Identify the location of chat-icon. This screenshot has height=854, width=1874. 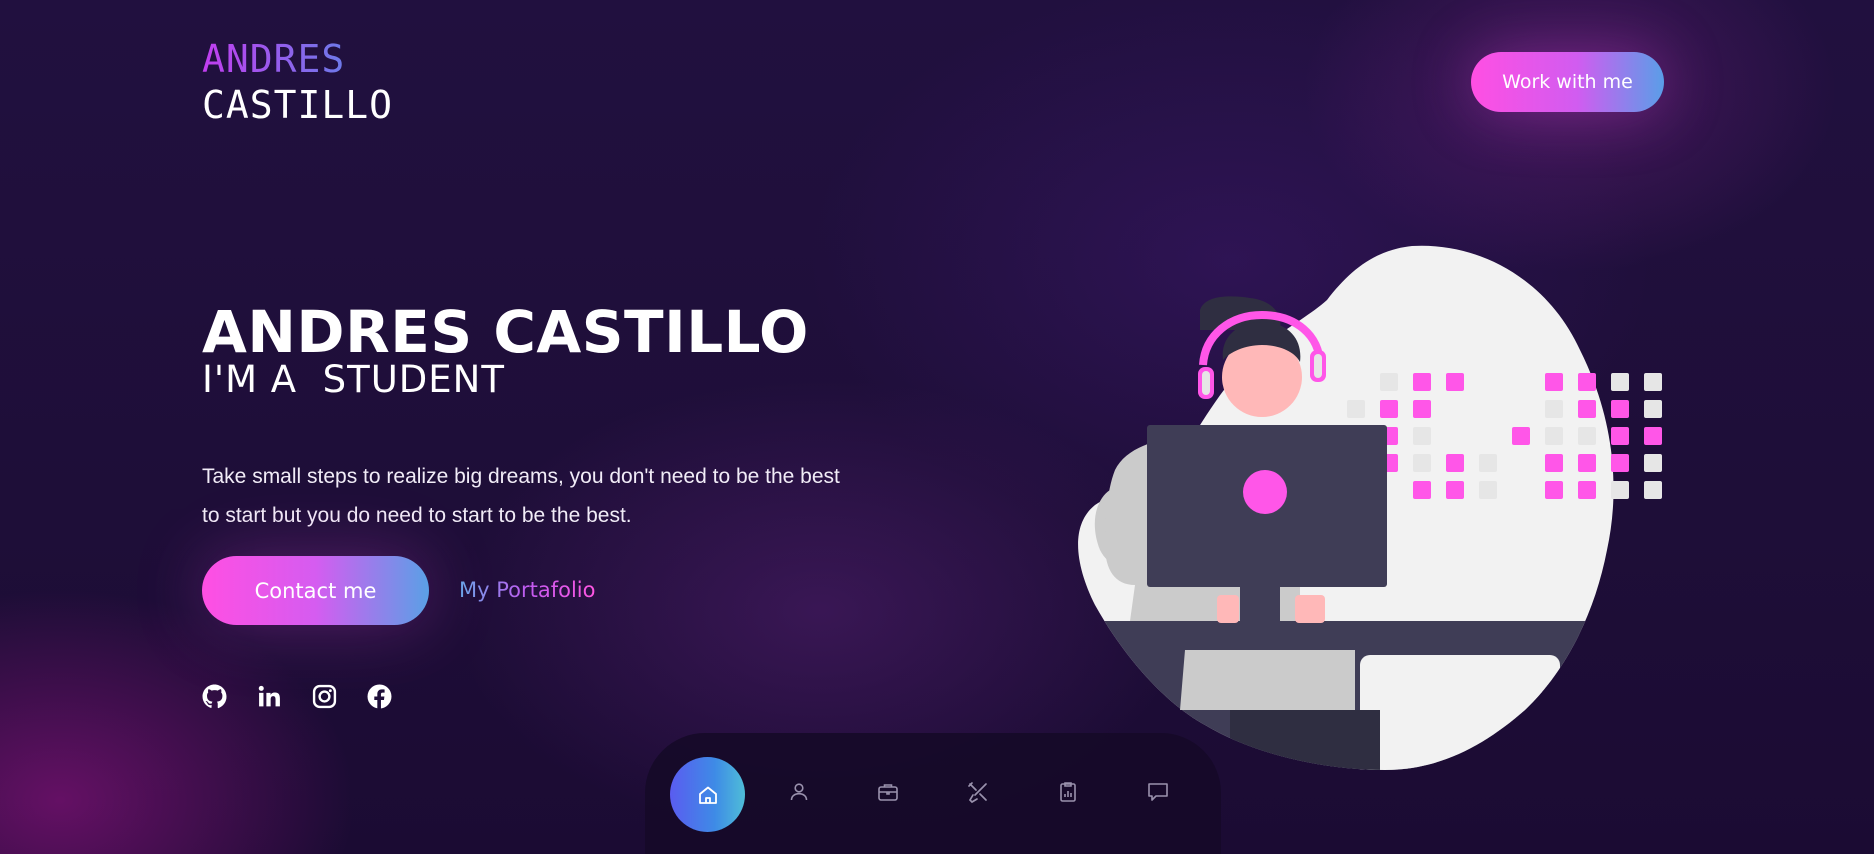
(1158, 792).